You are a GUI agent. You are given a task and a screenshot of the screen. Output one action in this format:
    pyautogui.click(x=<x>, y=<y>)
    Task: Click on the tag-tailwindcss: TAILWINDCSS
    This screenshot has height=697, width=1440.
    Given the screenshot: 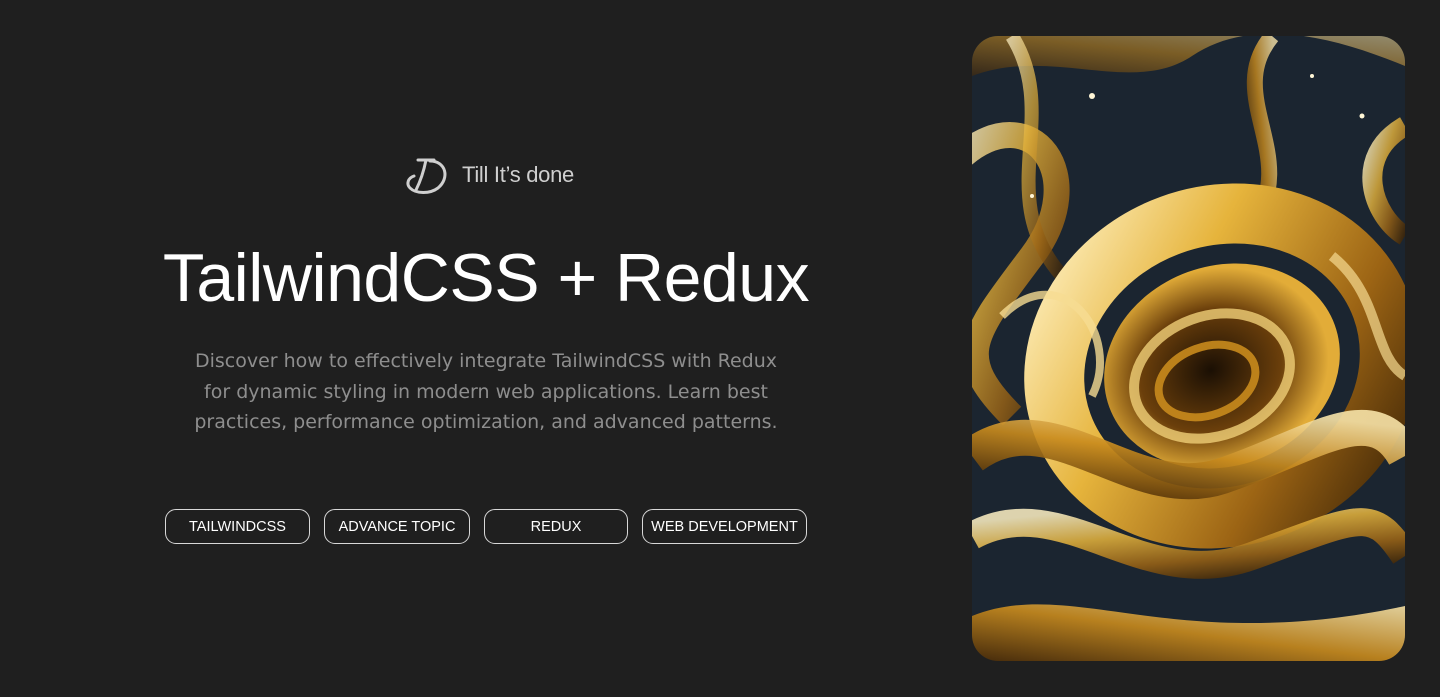 What is the action you would take?
    pyautogui.click(x=237, y=526)
    